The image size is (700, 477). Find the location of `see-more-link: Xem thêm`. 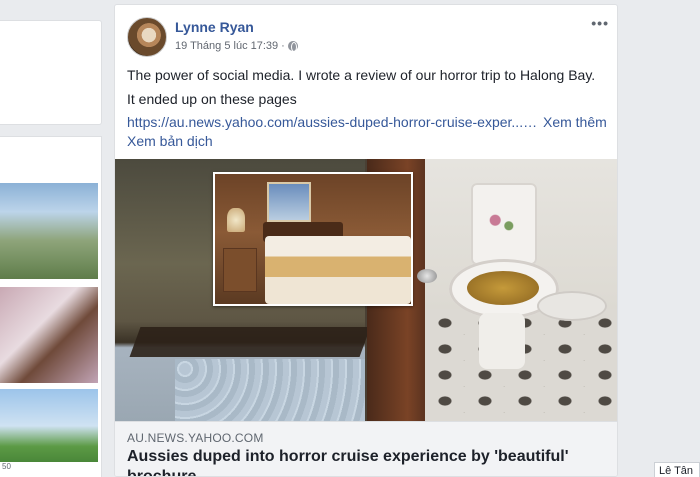

see-more-link: Xem thêm is located at coordinates (575, 122).